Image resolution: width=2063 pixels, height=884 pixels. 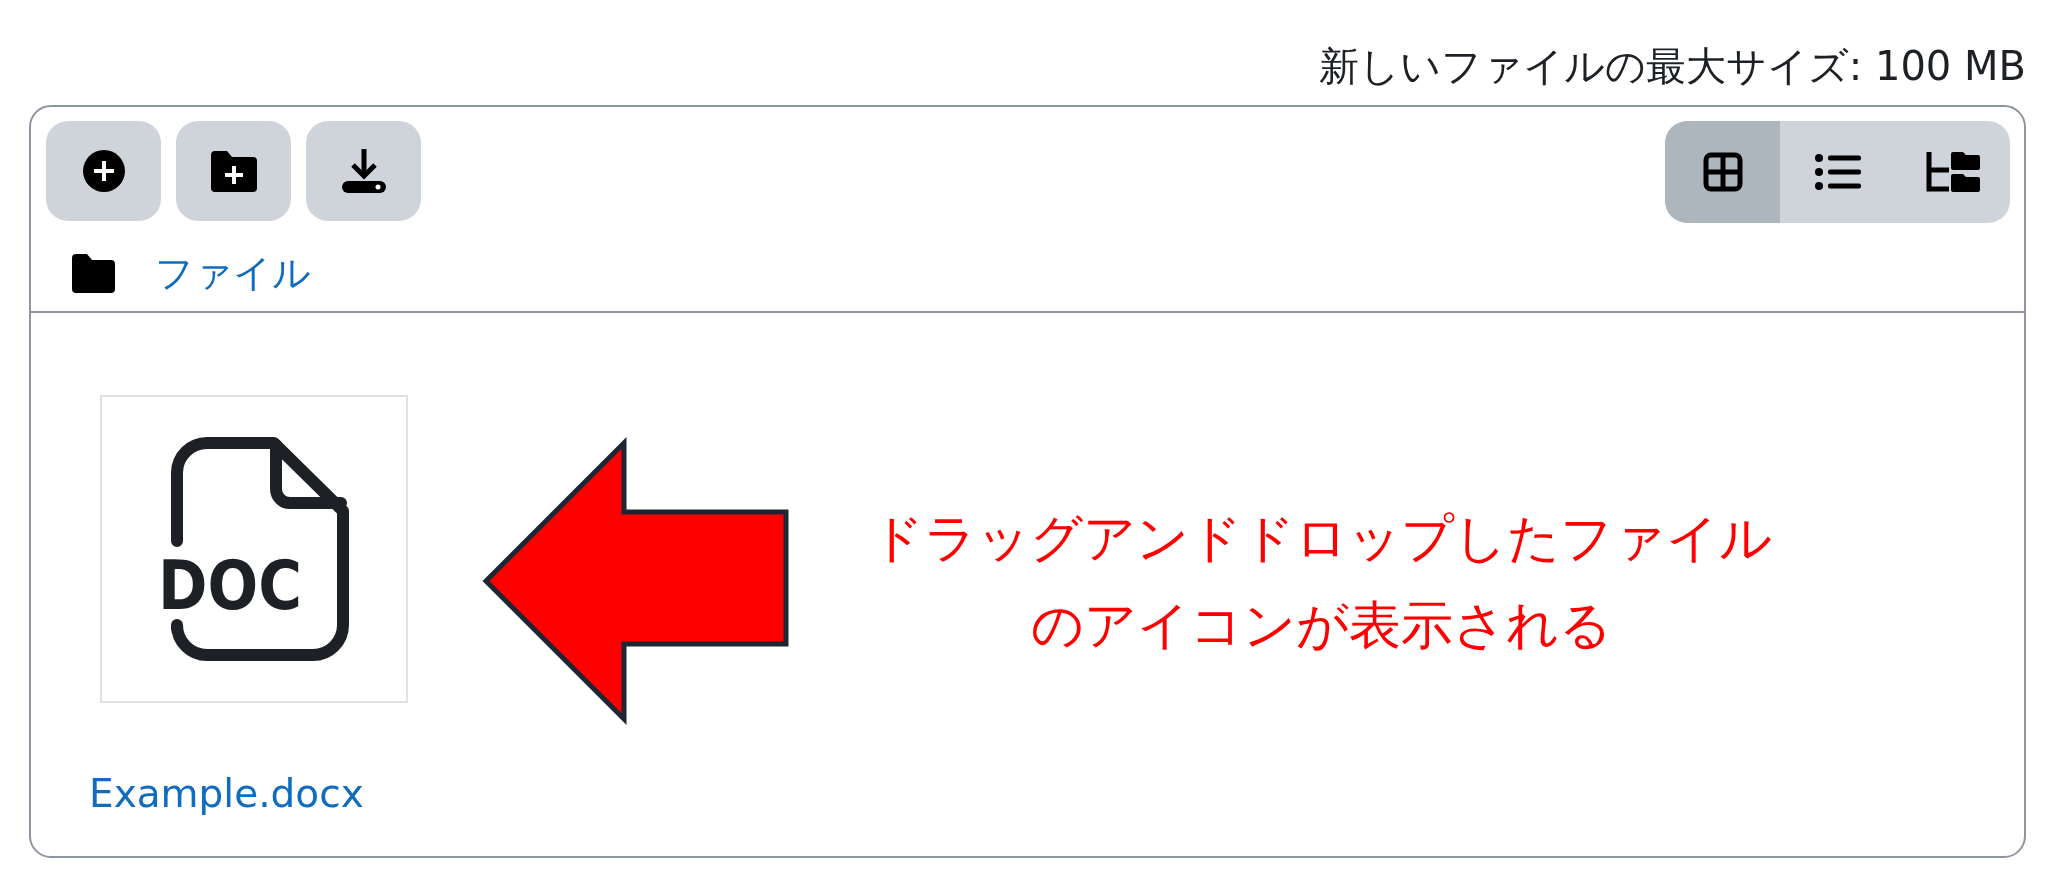 What do you see at coordinates (226, 794) in the screenshot?
I see `file-name-link: Example.docx` at bounding box center [226, 794].